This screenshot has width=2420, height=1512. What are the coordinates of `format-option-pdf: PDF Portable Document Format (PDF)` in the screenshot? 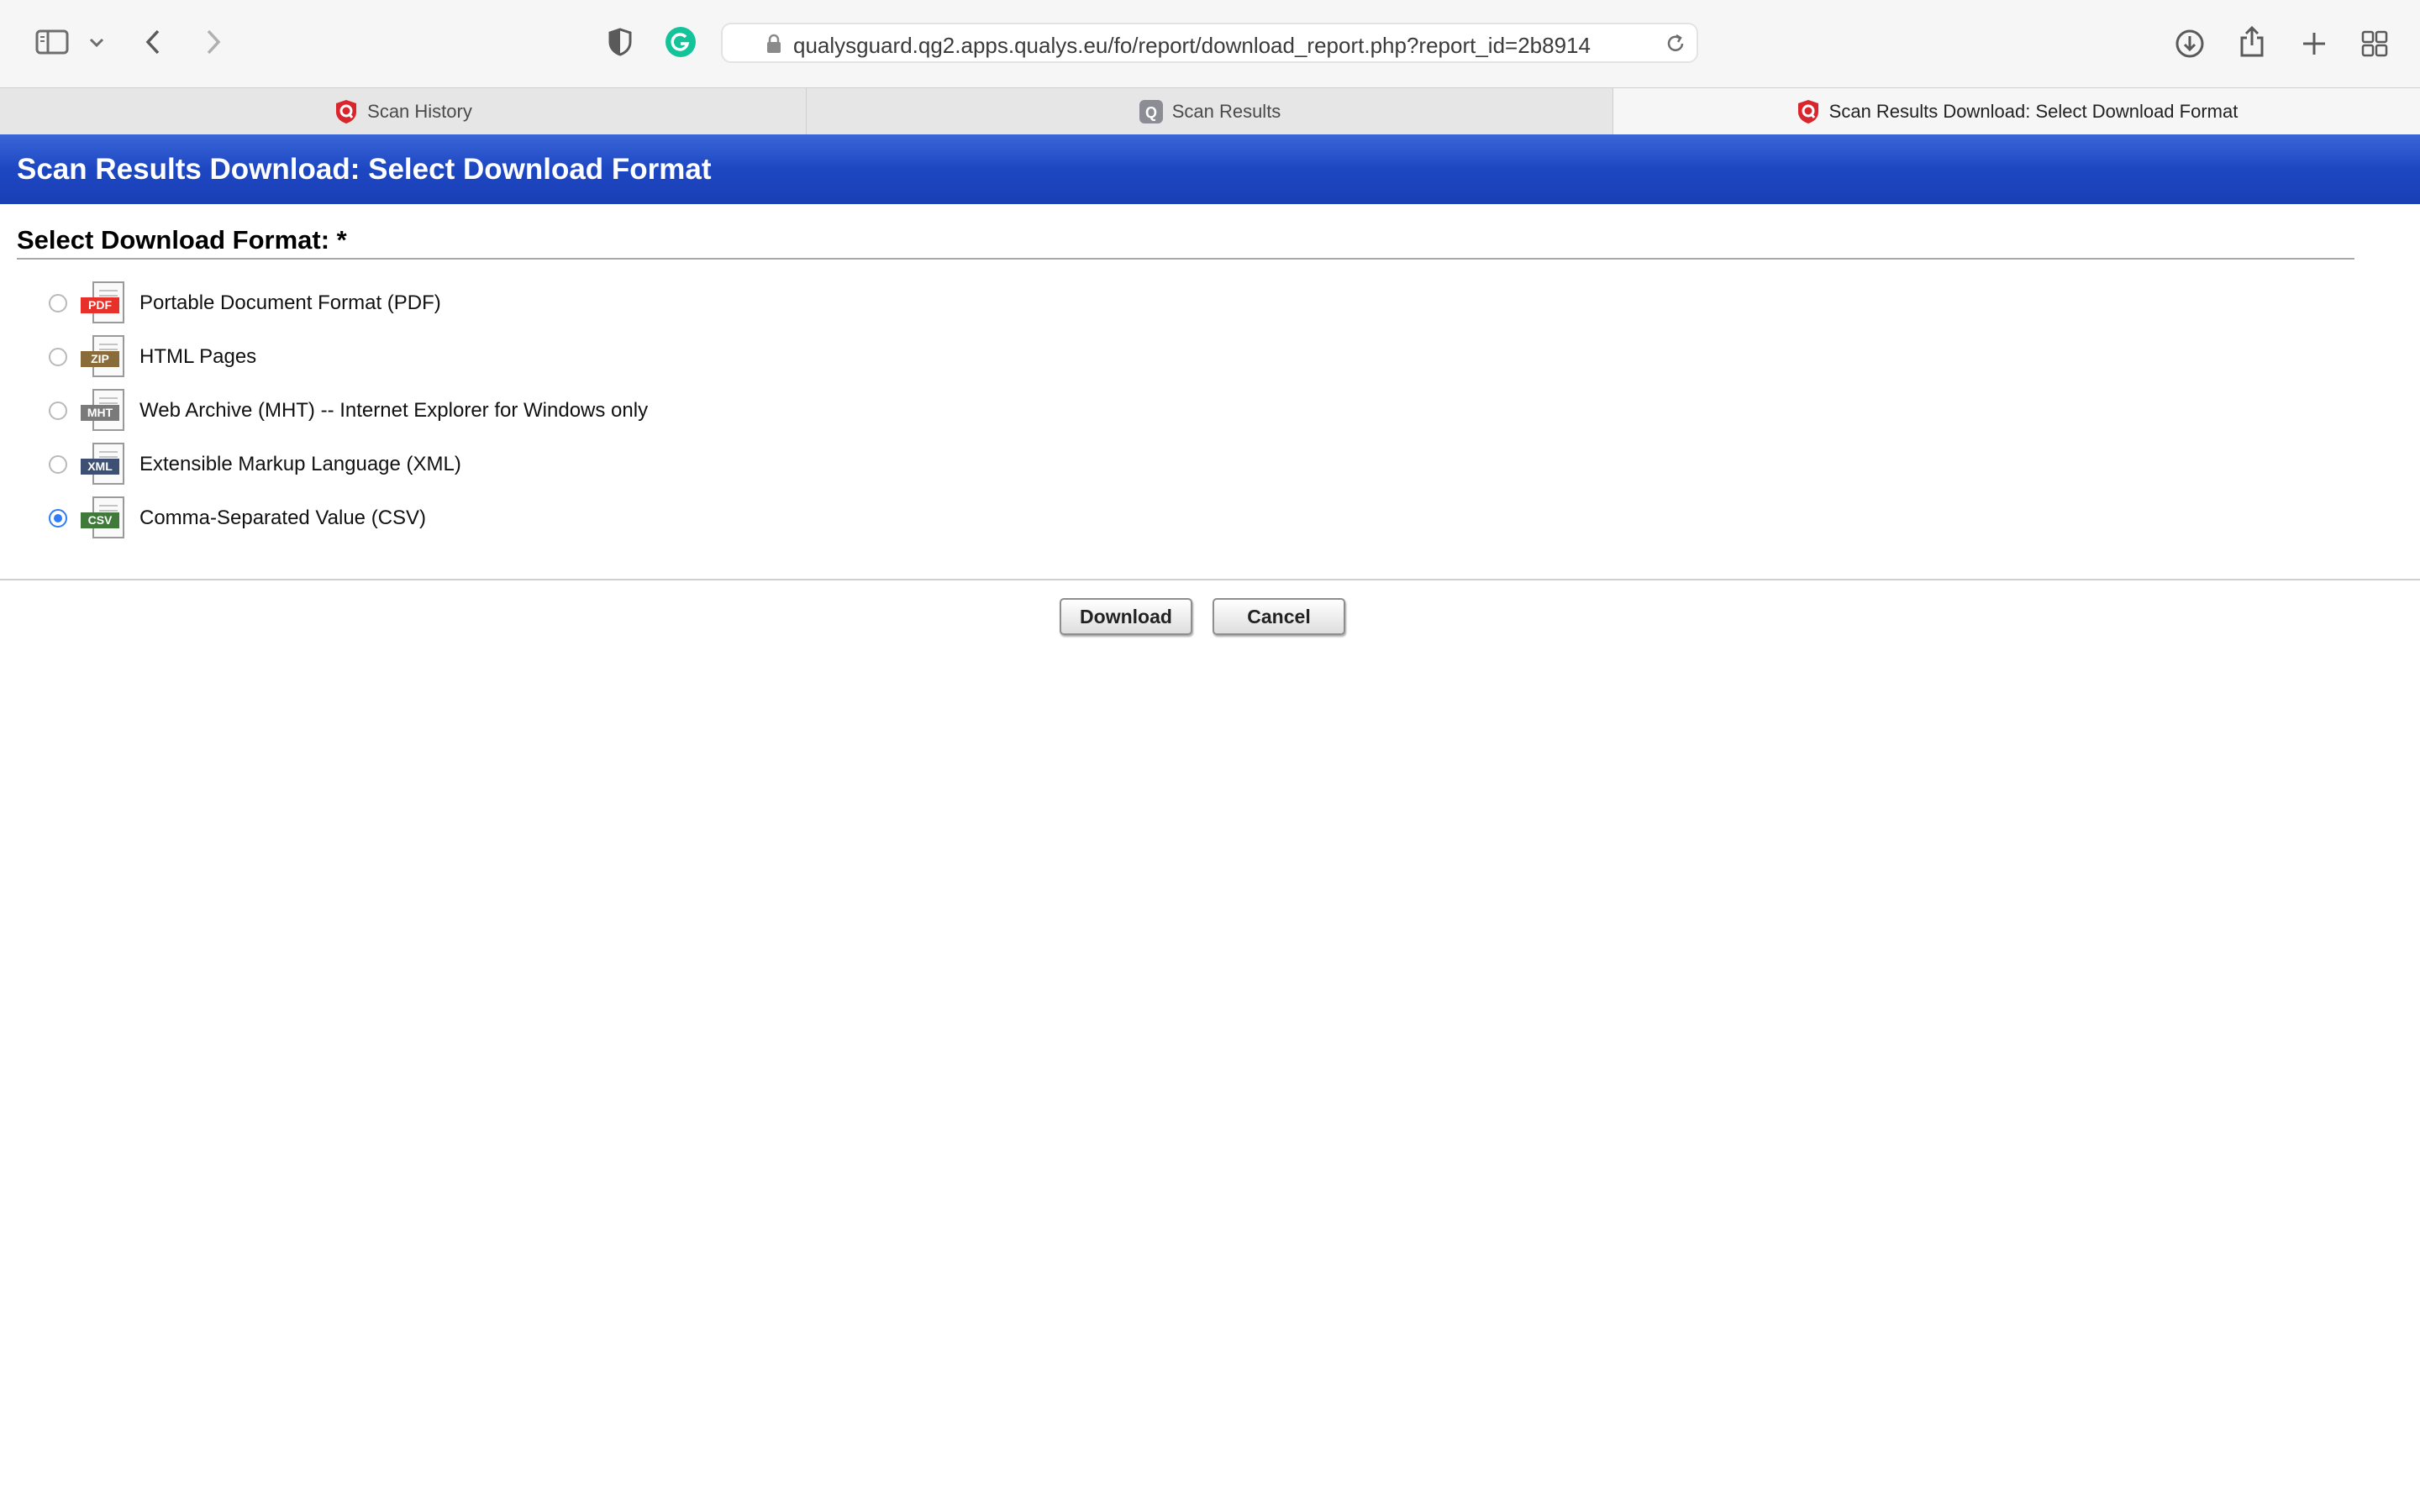 It's located at (245, 303).